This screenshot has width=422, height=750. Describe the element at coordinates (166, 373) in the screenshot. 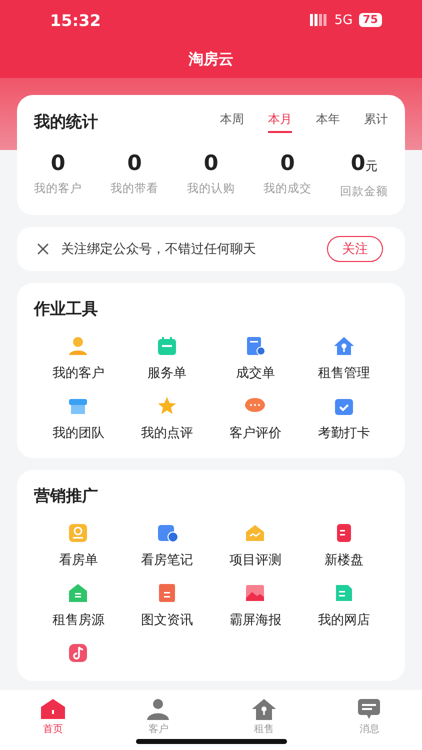

I see `tool-label: 服务单` at that location.